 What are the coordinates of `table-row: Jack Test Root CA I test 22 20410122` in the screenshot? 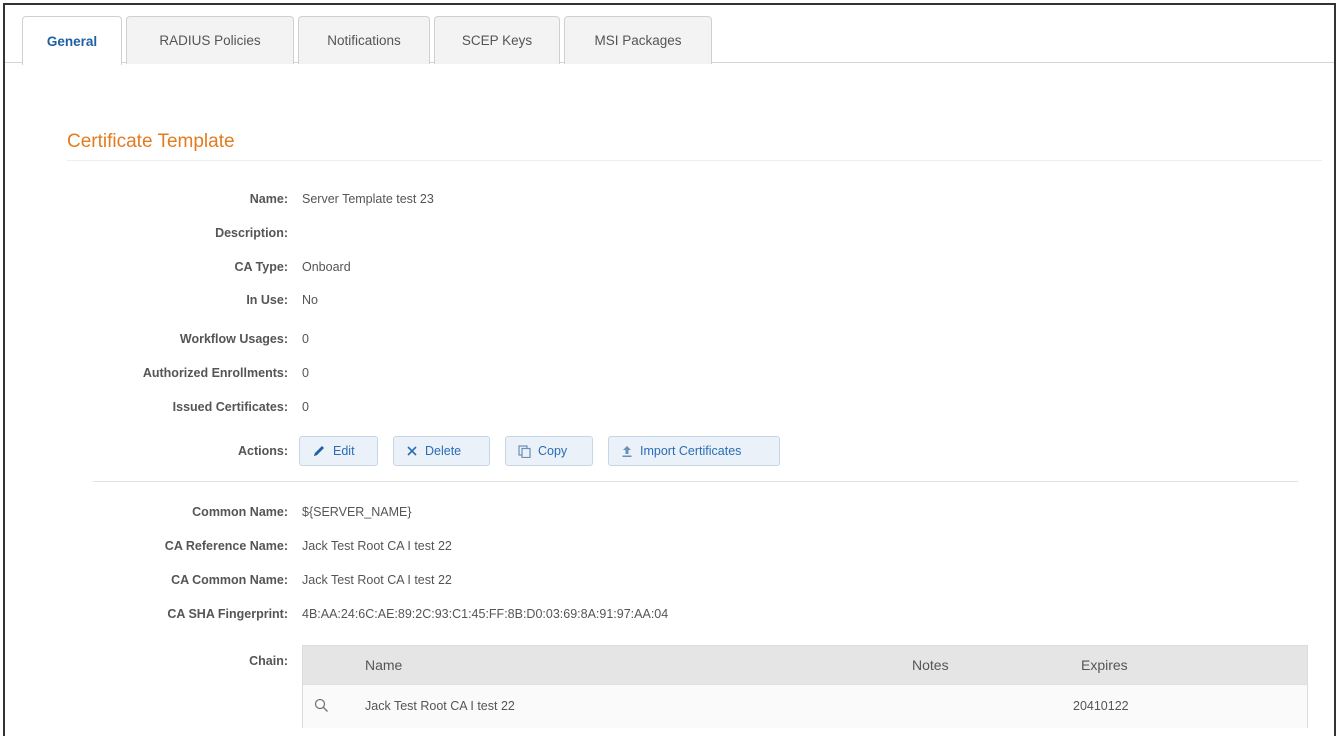 It's located at (805, 706).